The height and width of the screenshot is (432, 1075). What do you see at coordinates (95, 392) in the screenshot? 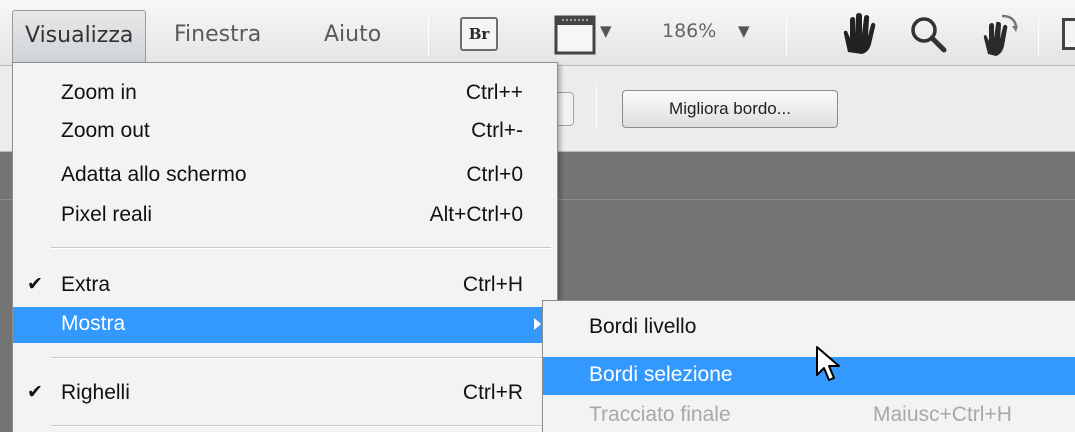
I see `menu-item-label: Righelli` at bounding box center [95, 392].